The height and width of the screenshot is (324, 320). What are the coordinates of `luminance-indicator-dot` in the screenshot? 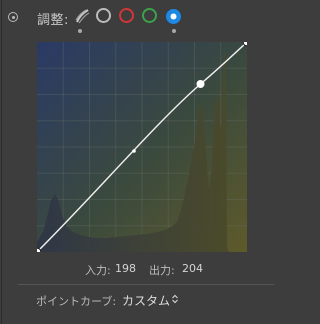 It's located at (80, 31).